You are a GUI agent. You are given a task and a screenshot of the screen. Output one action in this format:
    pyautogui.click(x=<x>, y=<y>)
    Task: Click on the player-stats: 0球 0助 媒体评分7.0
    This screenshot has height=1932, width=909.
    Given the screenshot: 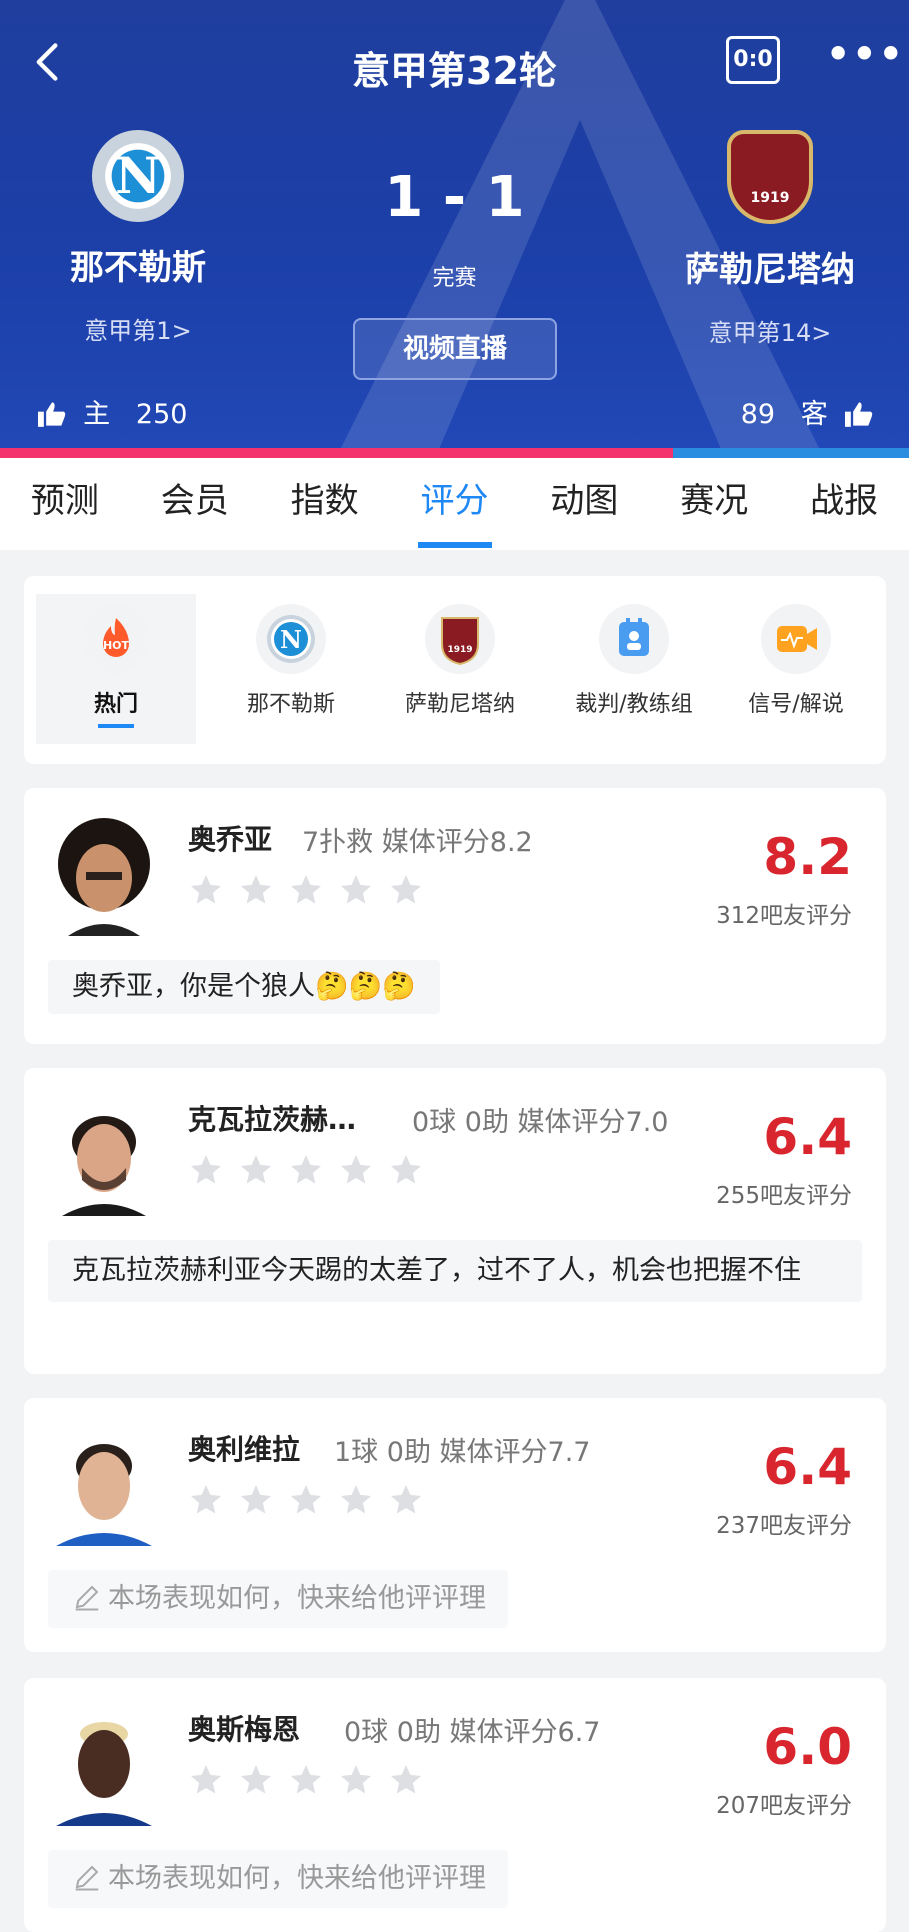 What is the action you would take?
    pyautogui.click(x=540, y=1122)
    